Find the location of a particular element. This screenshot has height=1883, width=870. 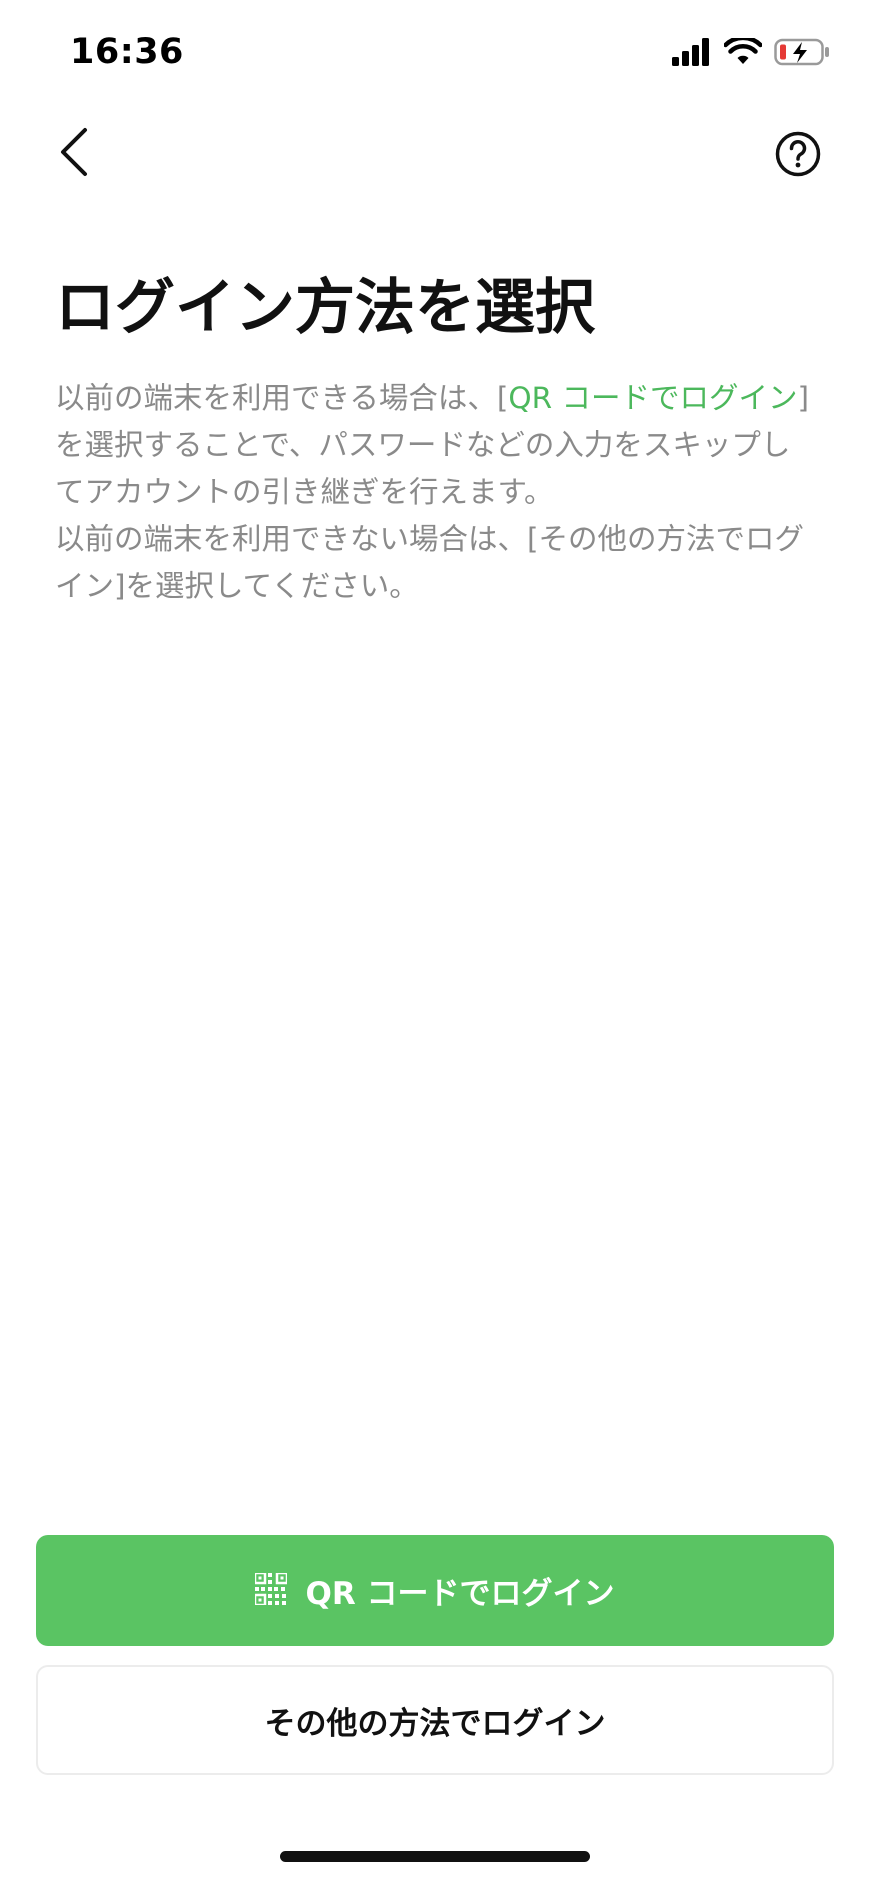

qr-login-button-label: QR コードでログイン is located at coordinates (460, 1594).